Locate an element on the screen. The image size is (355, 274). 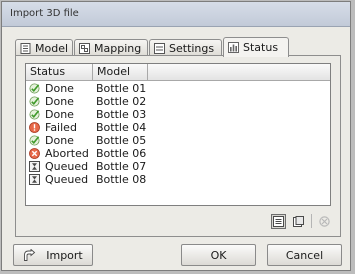
mapping-icon is located at coordinates (84, 48).